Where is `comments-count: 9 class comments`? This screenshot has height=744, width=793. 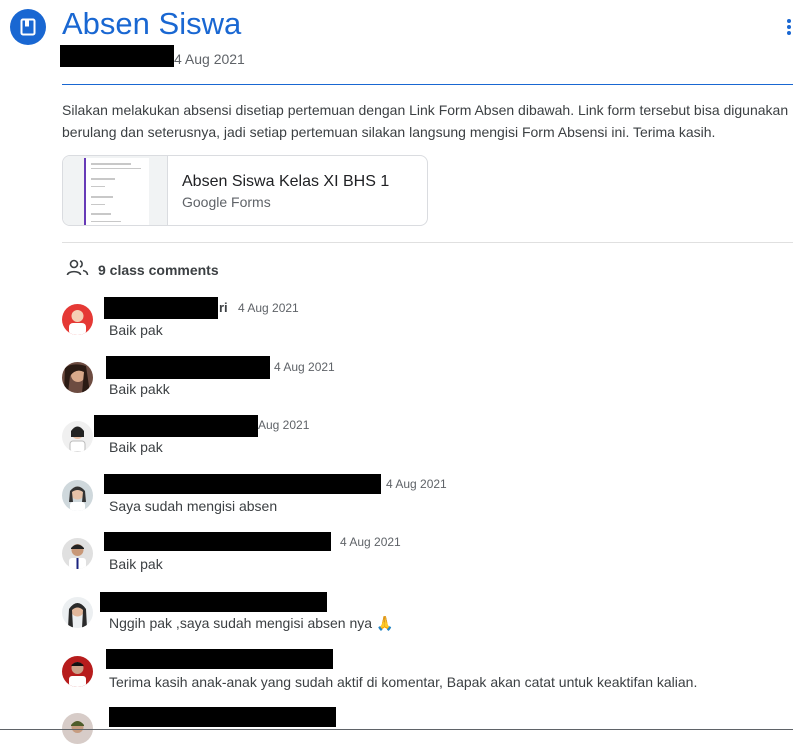 comments-count: 9 class comments is located at coordinates (158, 270).